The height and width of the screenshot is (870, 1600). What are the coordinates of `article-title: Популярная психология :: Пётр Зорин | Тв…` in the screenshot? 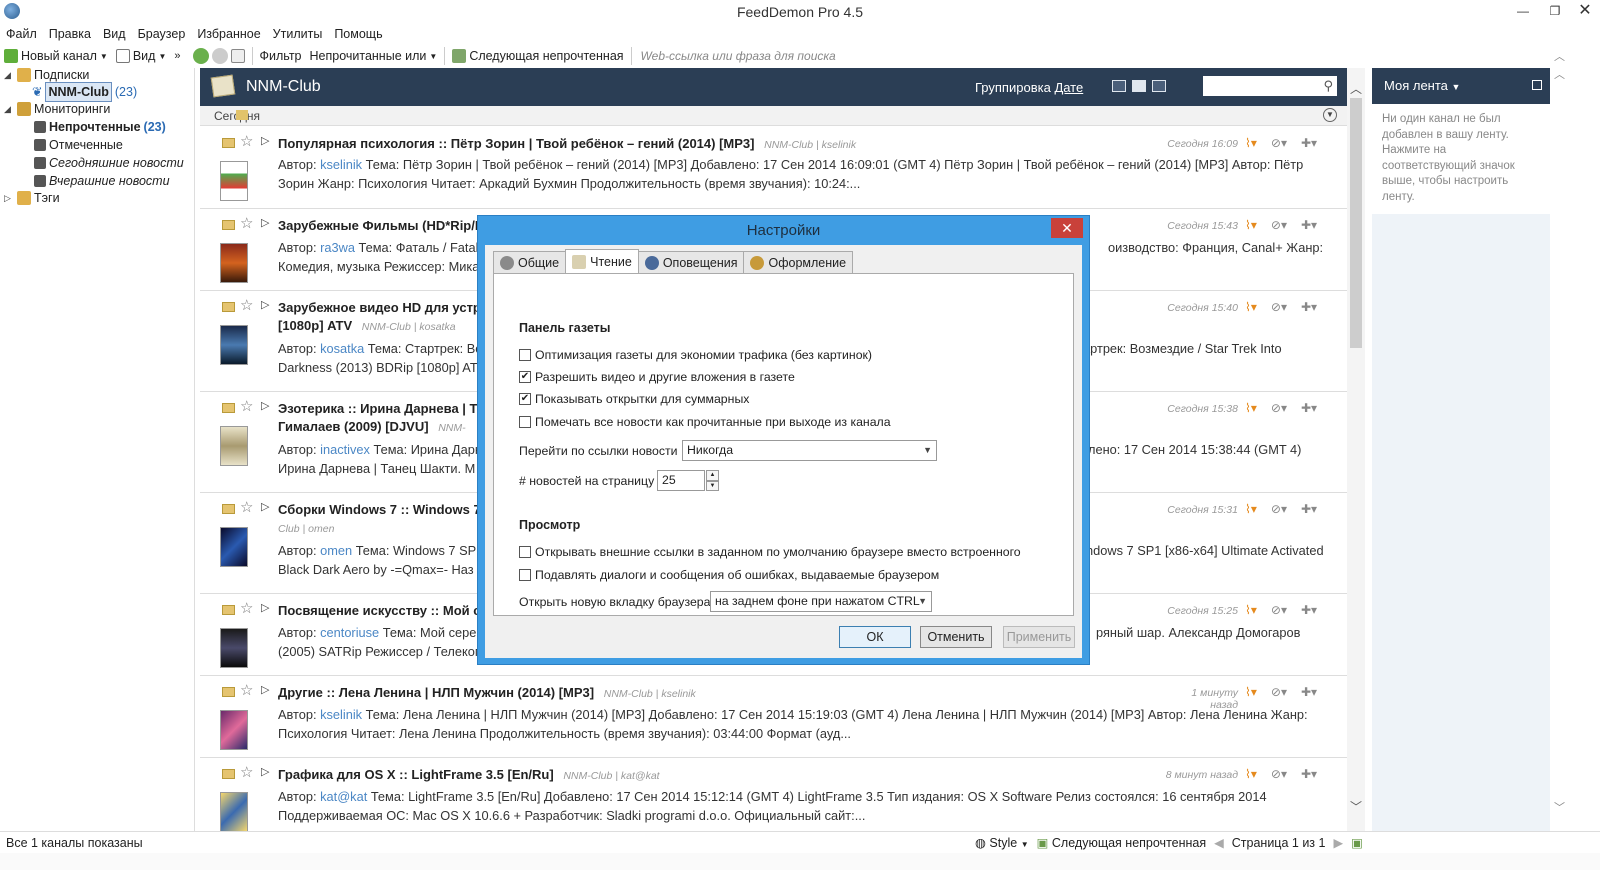 It's located at (718, 144).